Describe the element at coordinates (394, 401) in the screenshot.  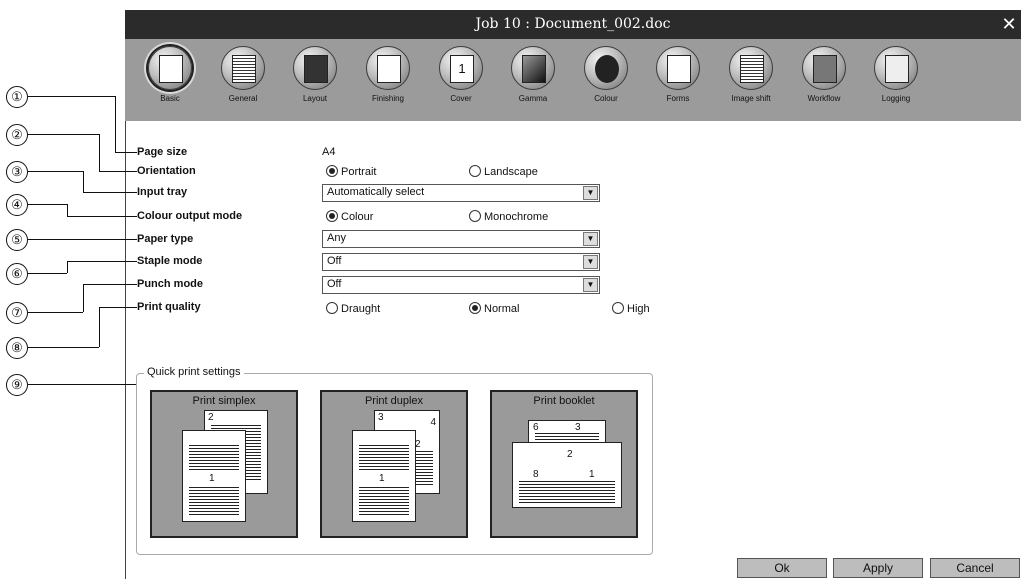
I see `button-label: Print duplex` at that location.